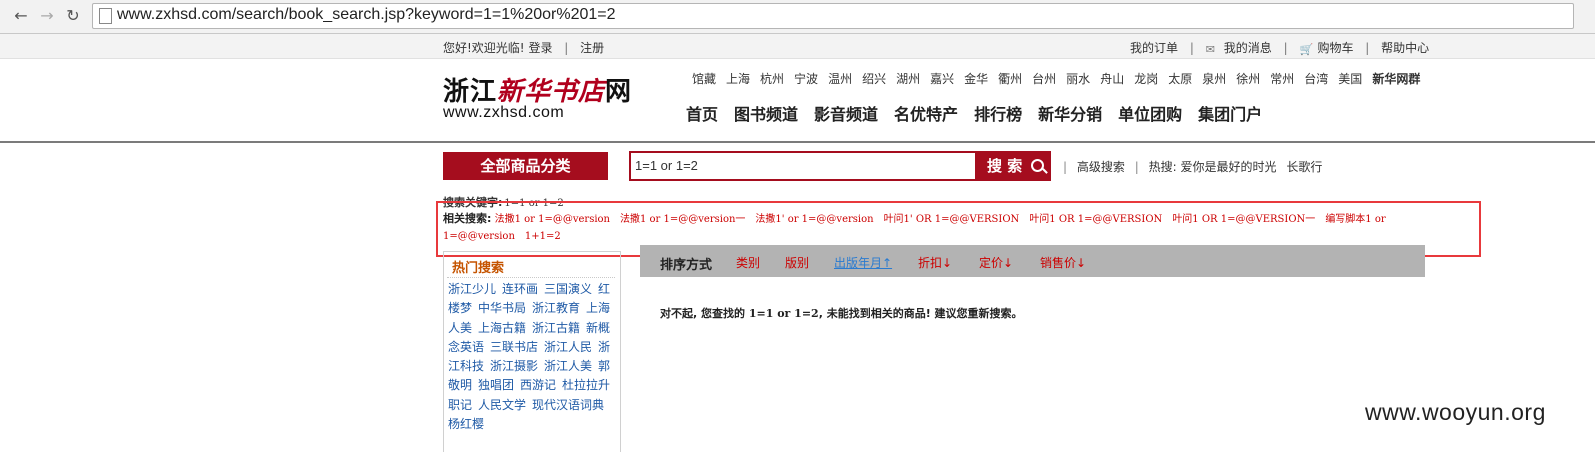 This screenshot has height=452, width=1595. I want to click on sort-price: 定价↓, so click(996, 262).